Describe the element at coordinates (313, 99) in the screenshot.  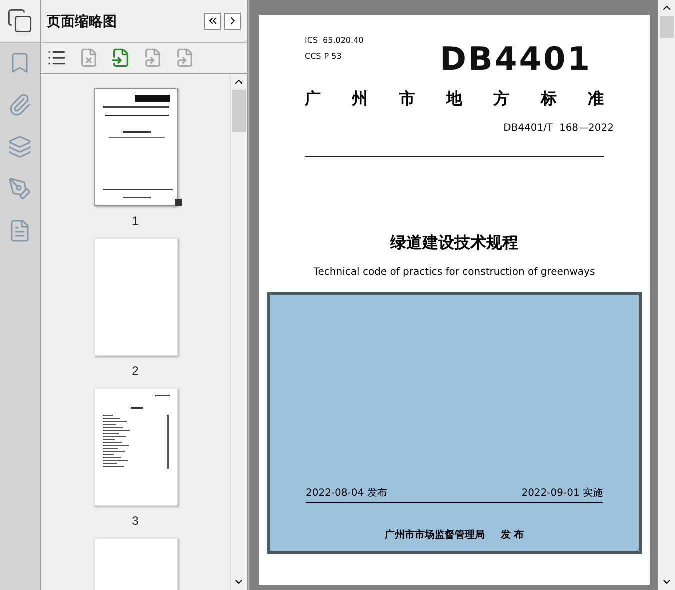
I see `standard-type-character: 广` at that location.